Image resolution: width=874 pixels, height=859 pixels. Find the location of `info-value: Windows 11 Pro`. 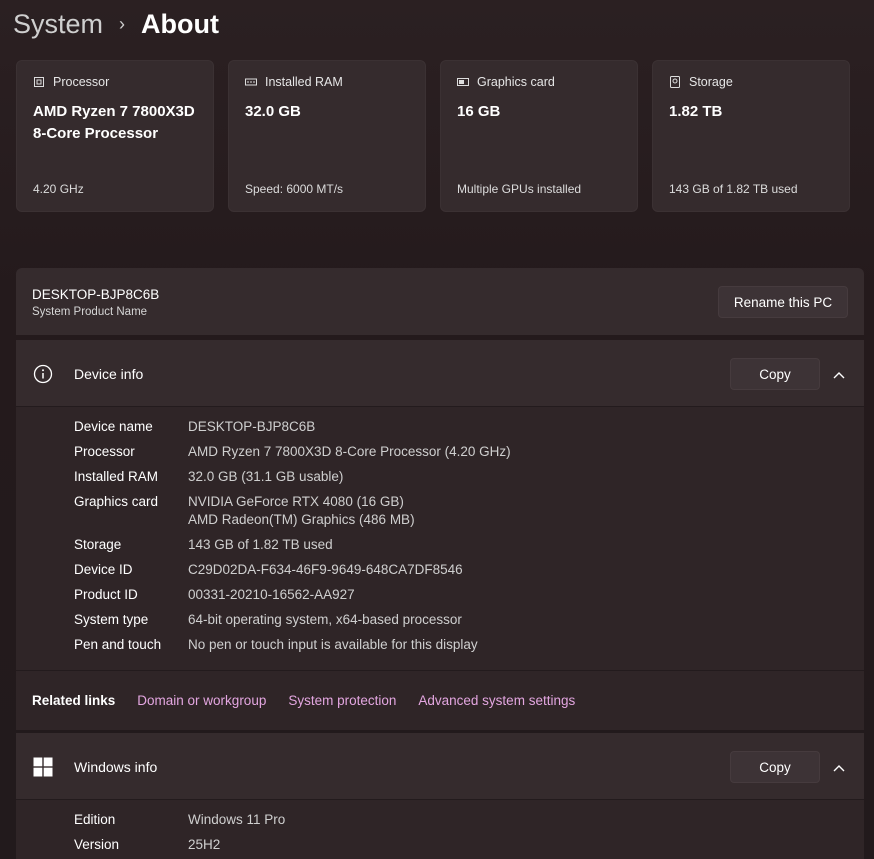

info-value: Windows 11 Pro is located at coordinates (236, 820).